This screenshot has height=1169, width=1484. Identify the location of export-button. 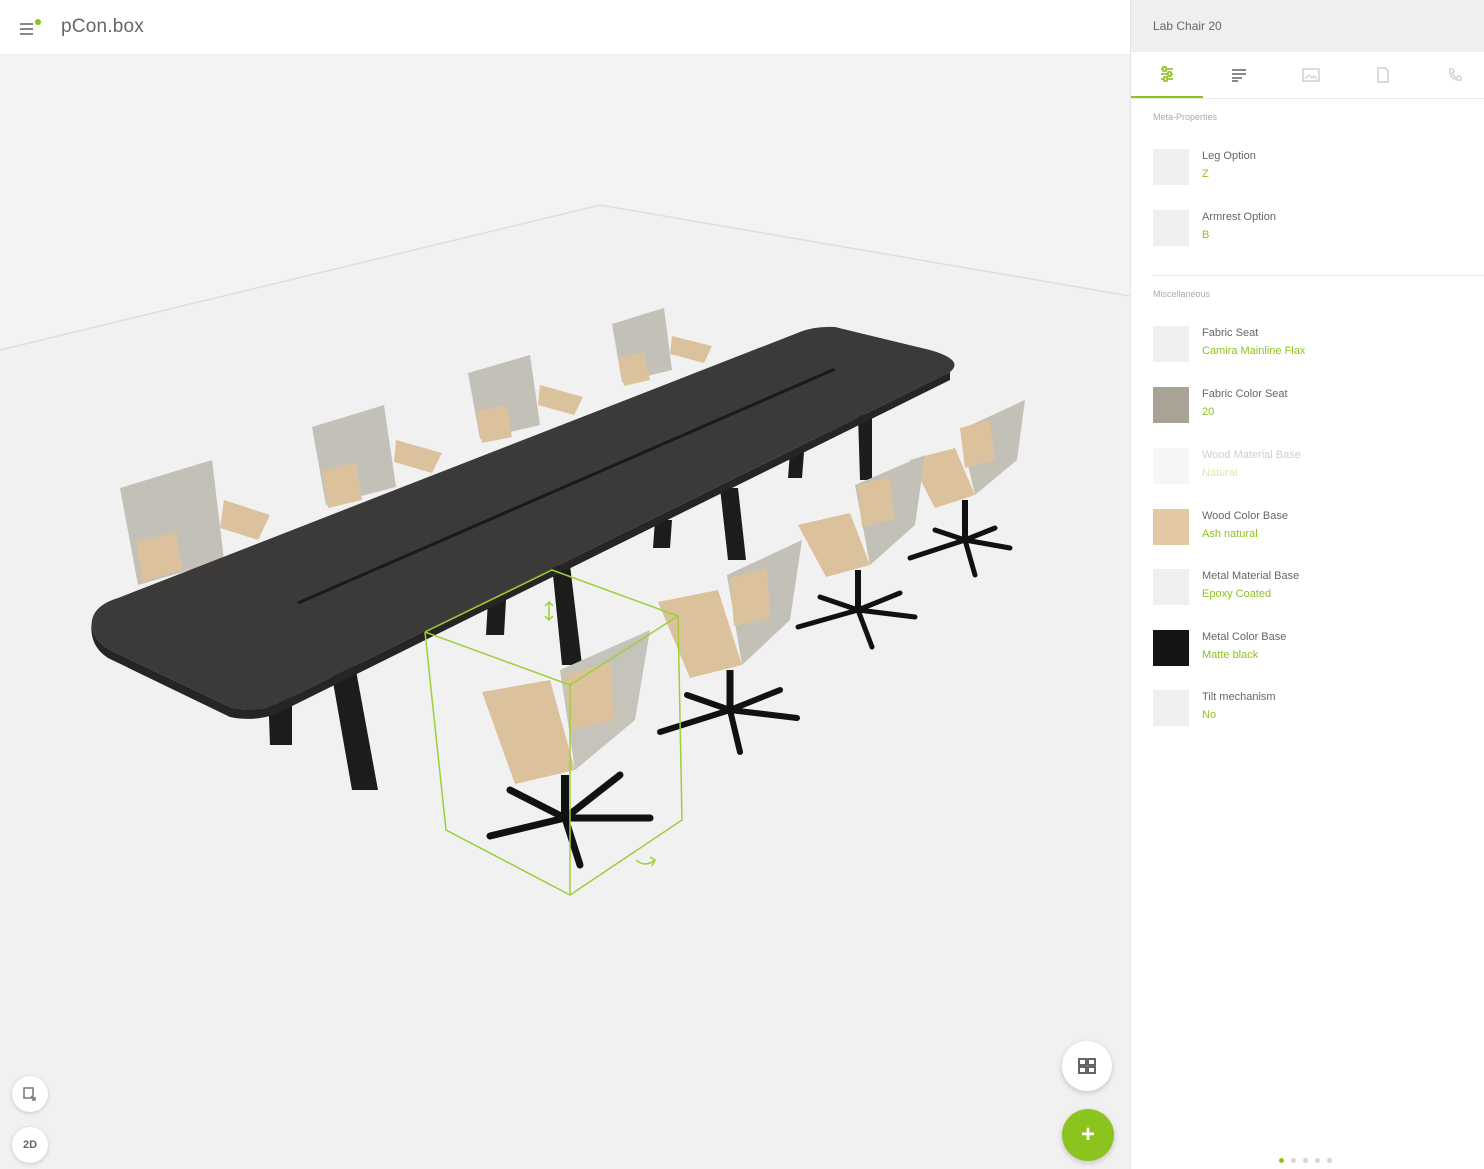
(30, 1094).